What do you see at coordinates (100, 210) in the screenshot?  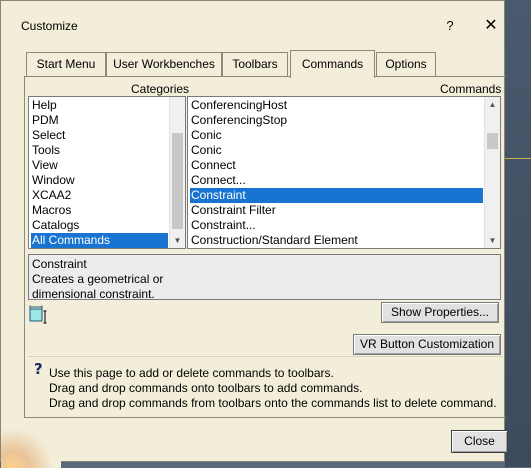 I see `category-item: Macros` at bounding box center [100, 210].